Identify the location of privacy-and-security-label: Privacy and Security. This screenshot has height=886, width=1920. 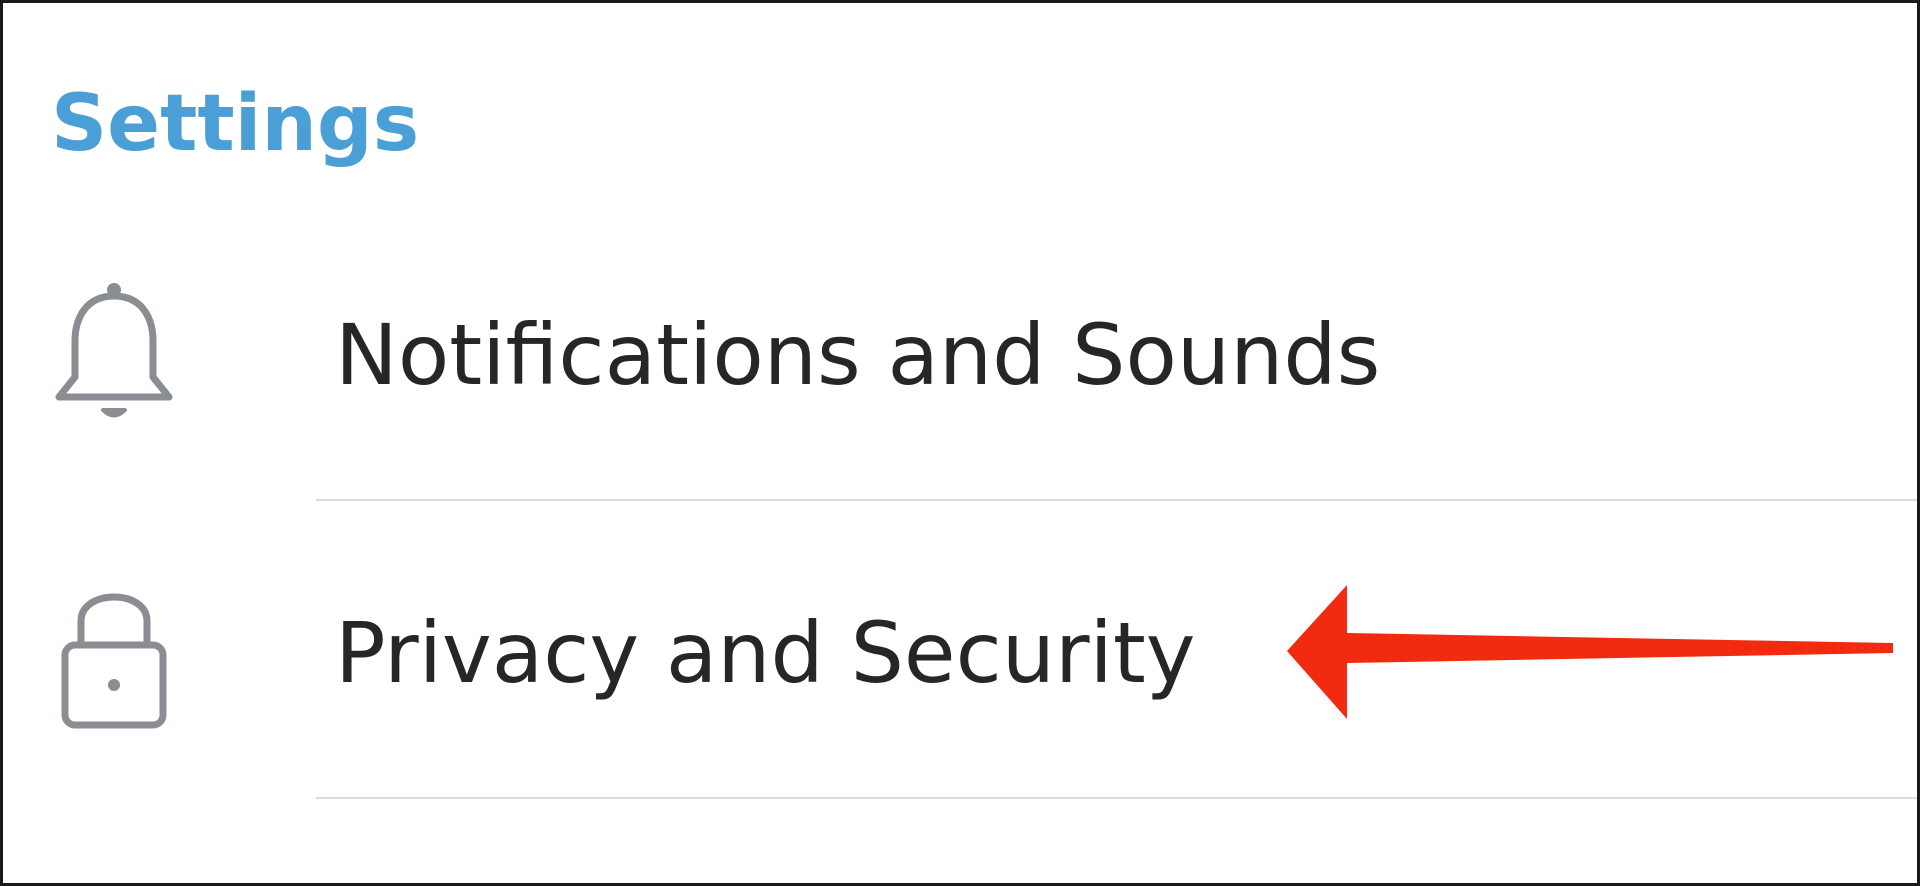
(765, 653).